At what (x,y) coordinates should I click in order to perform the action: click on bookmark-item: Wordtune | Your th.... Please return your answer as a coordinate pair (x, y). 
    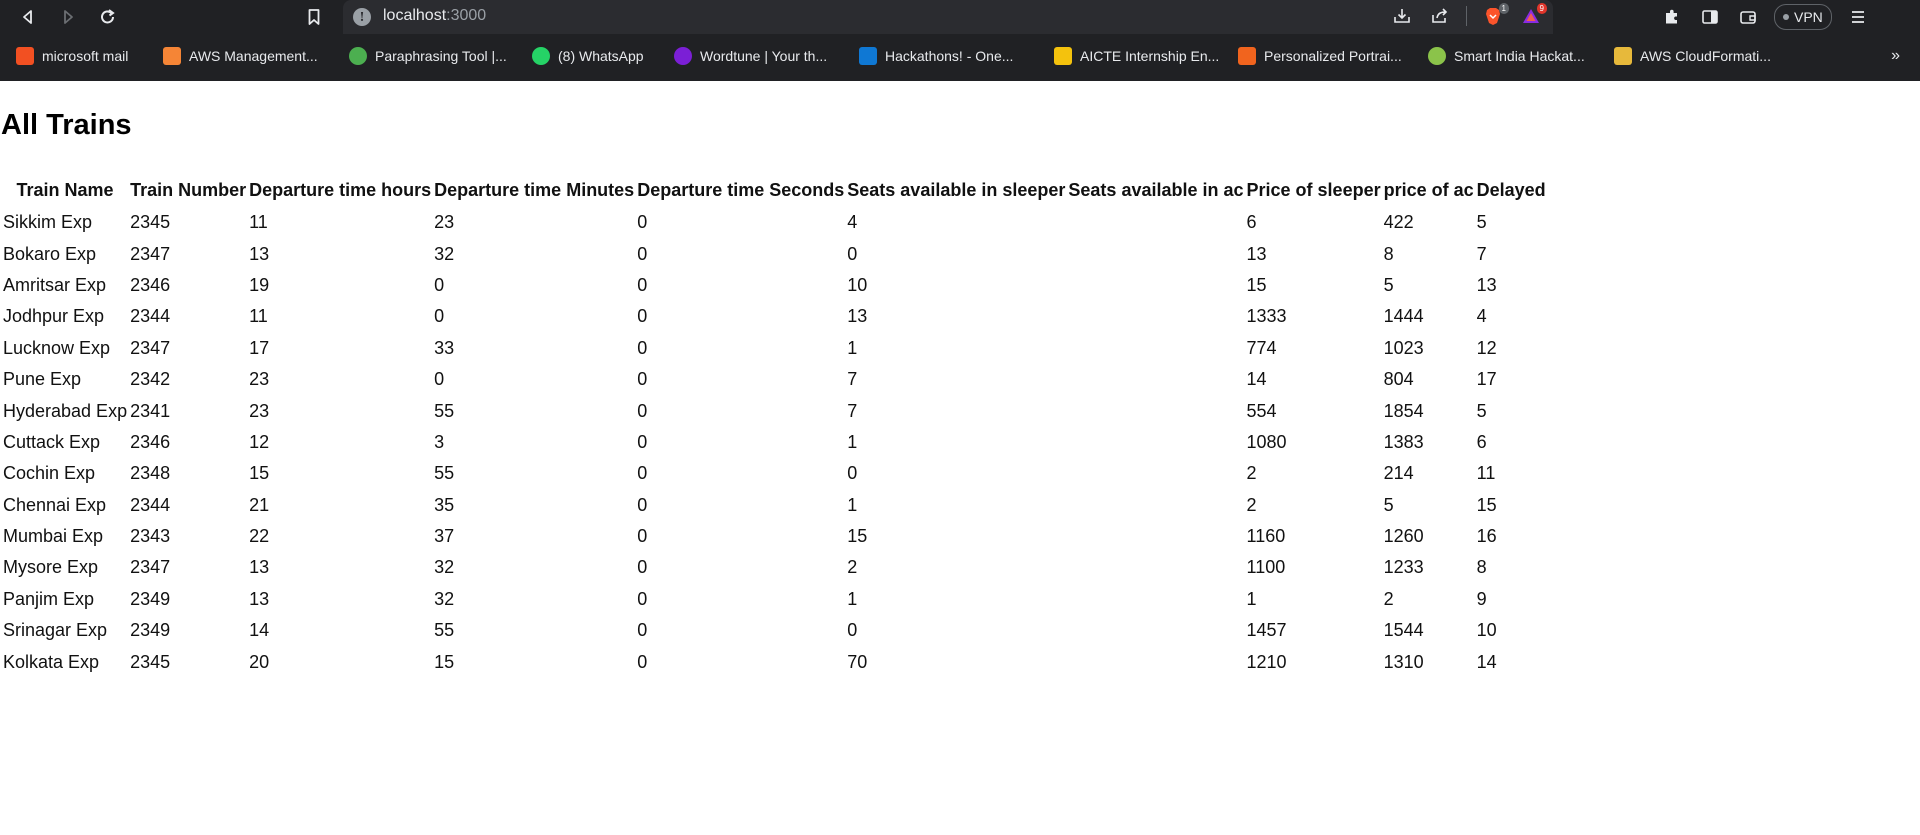
    Looking at the image, I should click on (750, 56).